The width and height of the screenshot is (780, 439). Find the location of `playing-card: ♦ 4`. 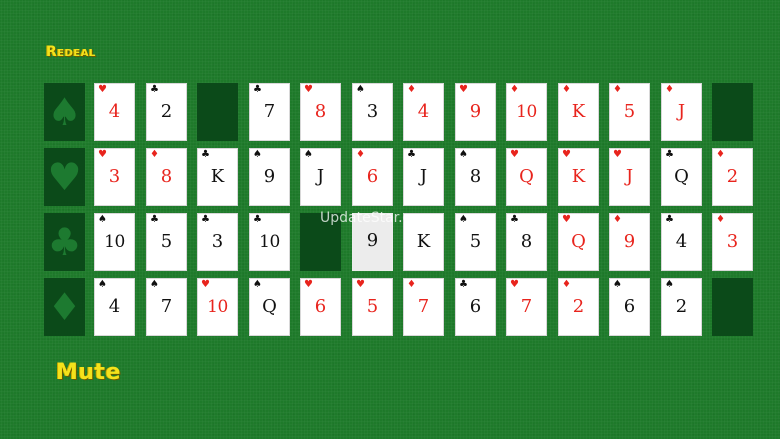

playing-card: ♦ 4 is located at coordinates (423, 112).